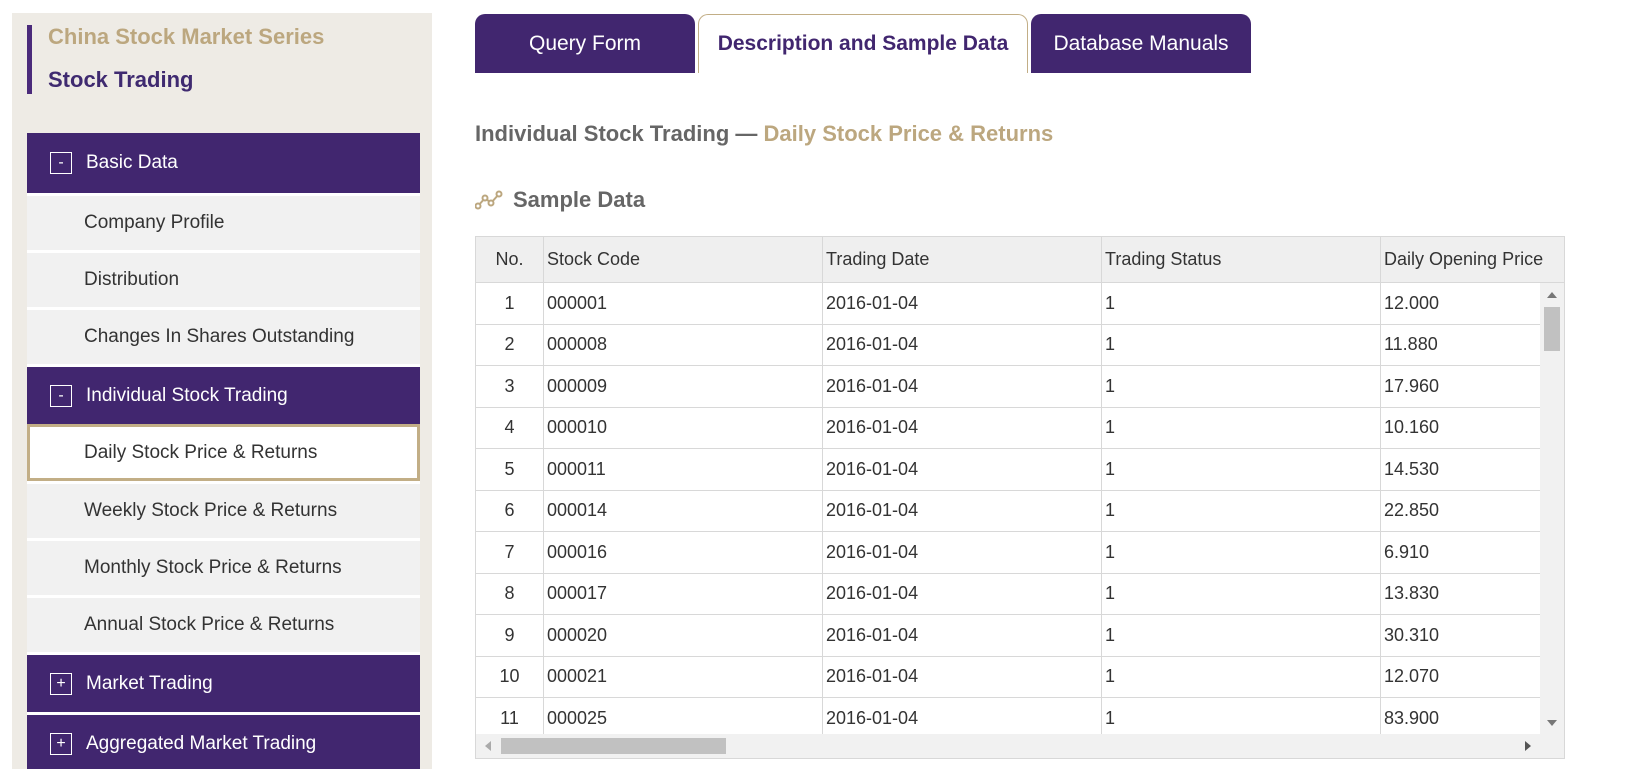 This screenshot has height=769, width=1629. I want to click on page-title-accent: Daily Stock Price & Returns, so click(908, 133).